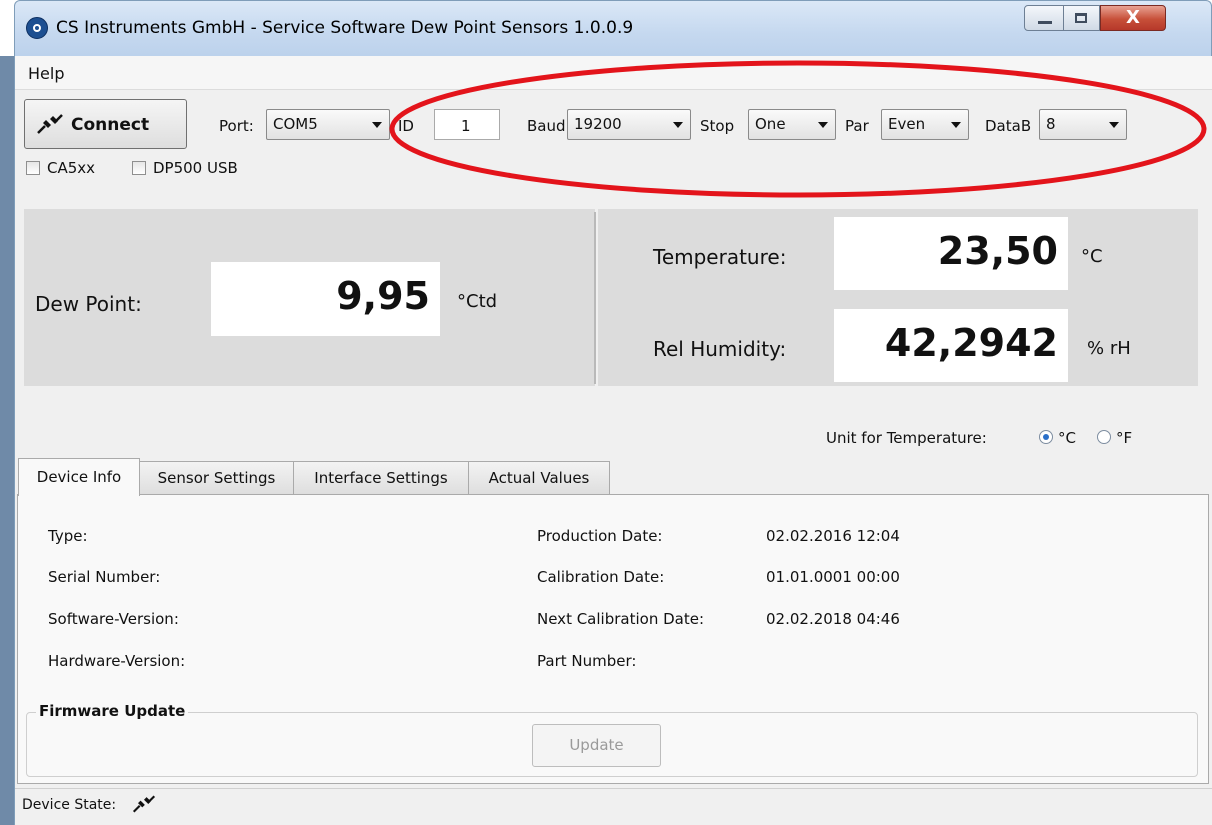 Image resolution: width=1212 pixels, height=825 pixels. What do you see at coordinates (833, 619) in the screenshot?
I see `next-calibration-date-value: 02.02.2018 04:46` at bounding box center [833, 619].